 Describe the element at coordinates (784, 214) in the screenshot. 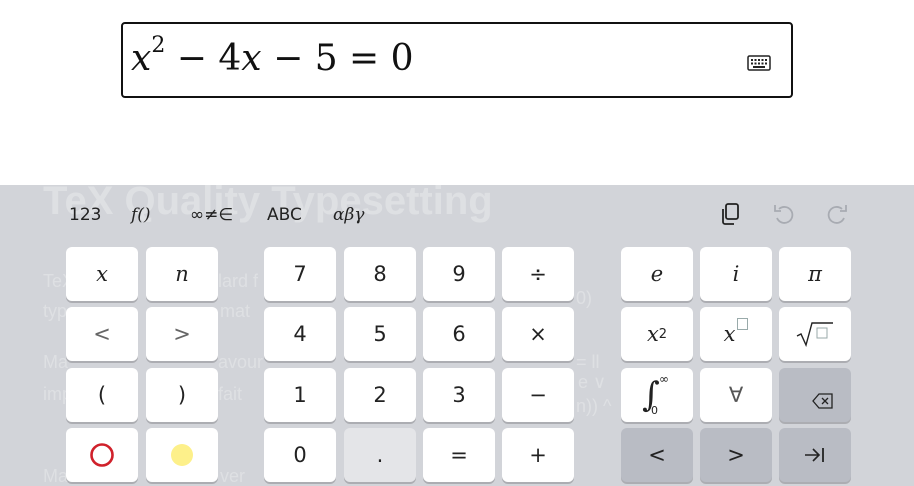

I see `undo-icon` at that location.